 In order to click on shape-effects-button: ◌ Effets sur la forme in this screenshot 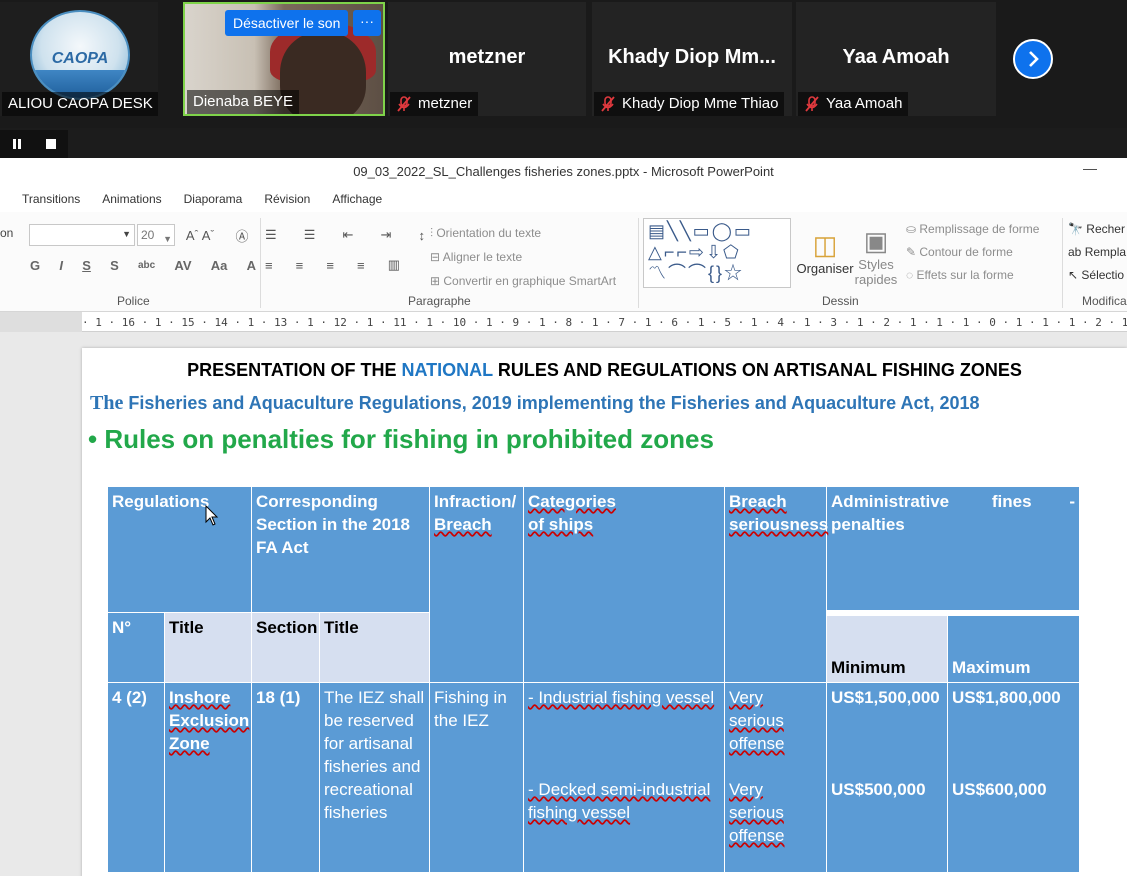, I will do `click(960, 275)`.